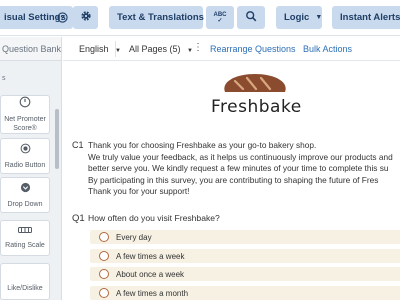 This screenshot has height=300, width=400. I want to click on tile-like-dislike: Like/Dislike, so click(25, 281).